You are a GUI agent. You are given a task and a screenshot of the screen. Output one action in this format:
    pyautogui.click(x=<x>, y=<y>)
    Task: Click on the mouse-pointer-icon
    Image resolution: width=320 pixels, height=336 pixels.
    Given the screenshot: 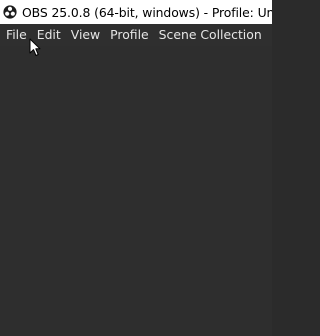 What is the action you would take?
    pyautogui.click(x=35, y=47)
    